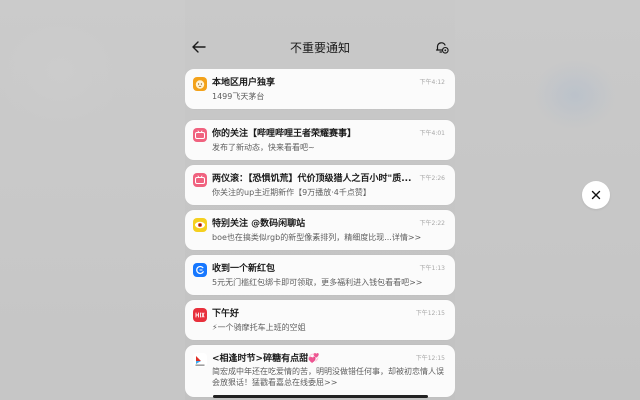 Image resolution: width=640 pixels, height=400 pixels. What do you see at coordinates (200, 84) in the screenshot?
I see `lion-app-icon` at bounding box center [200, 84].